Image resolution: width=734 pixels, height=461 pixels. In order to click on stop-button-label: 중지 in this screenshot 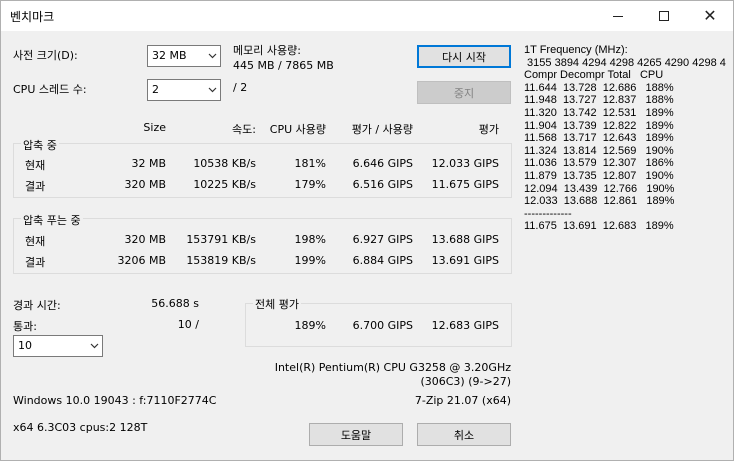, I will do `click(464, 93)`.